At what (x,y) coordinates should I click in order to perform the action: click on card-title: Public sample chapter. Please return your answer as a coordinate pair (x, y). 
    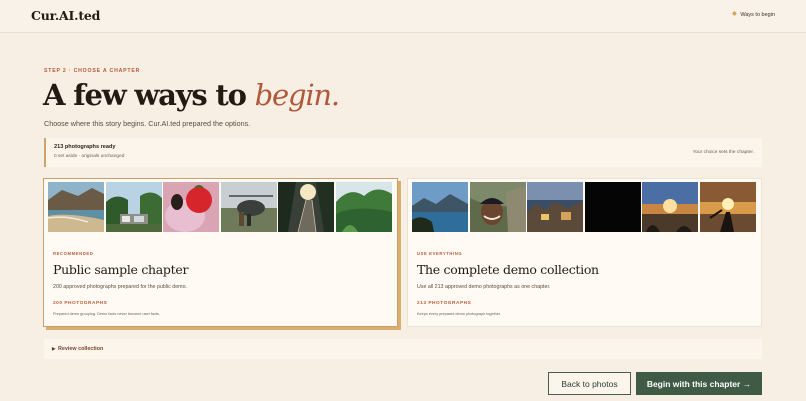
    Looking at the image, I should click on (121, 269).